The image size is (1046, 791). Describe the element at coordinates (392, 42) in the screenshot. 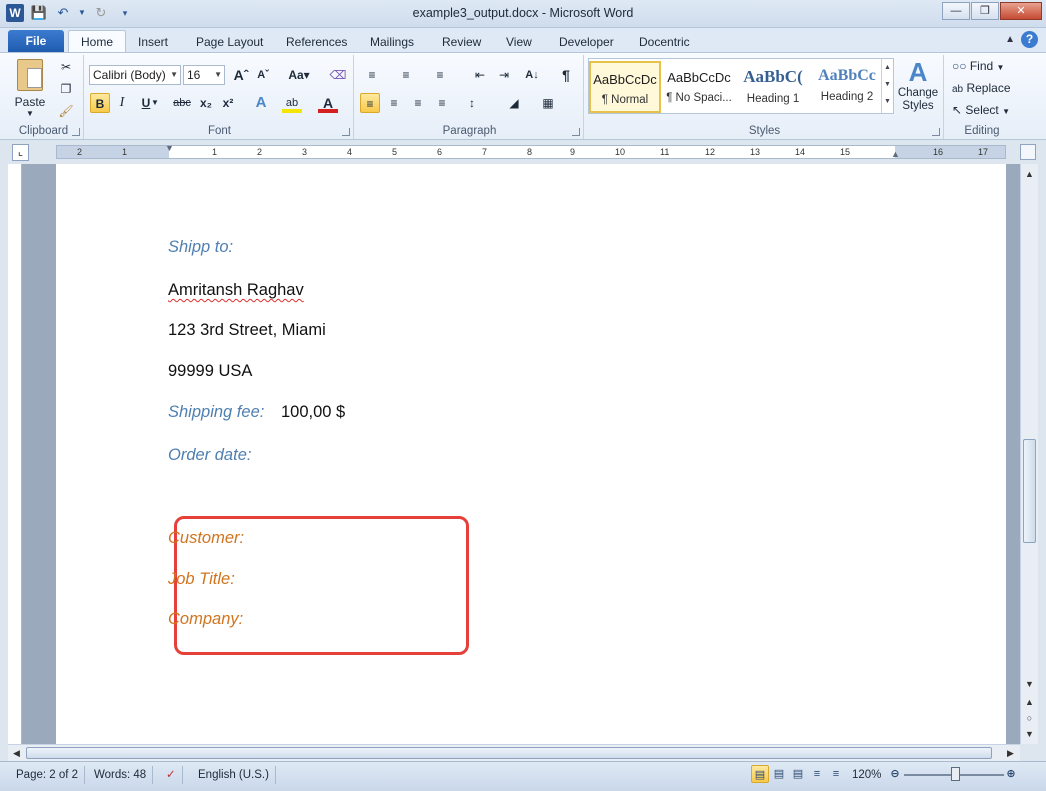

I see `tab-mailings: Mailings` at that location.